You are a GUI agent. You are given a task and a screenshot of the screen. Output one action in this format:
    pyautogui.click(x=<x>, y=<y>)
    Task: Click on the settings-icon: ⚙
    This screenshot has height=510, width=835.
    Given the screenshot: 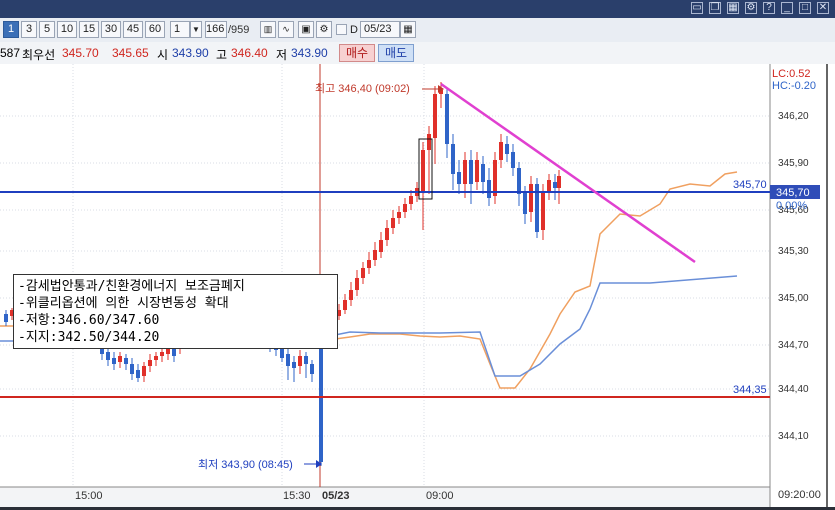 What is the action you would take?
    pyautogui.click(x=751, y=8)
    